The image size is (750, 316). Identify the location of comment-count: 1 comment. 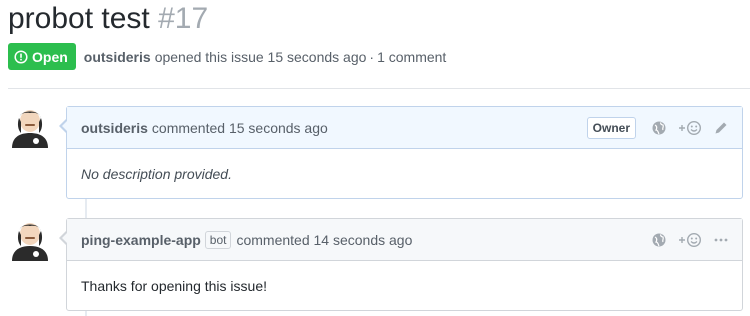
(412, 56).